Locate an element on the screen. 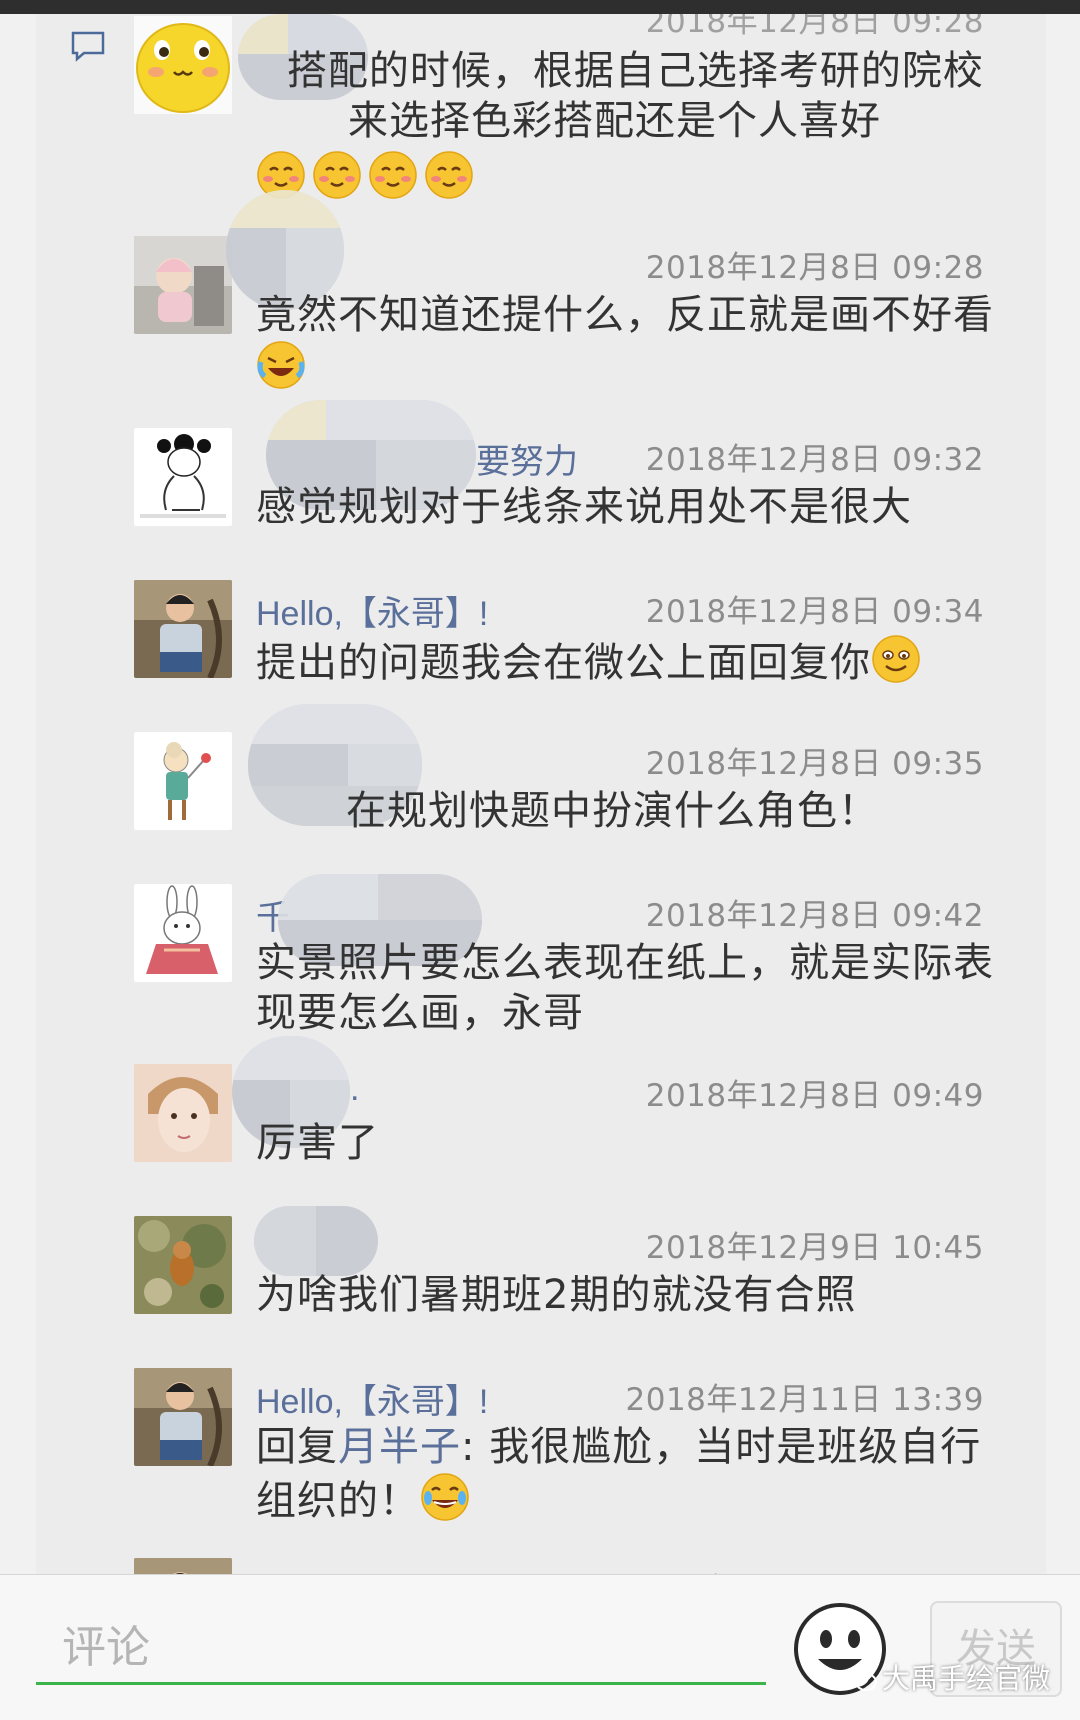 The height and width of the screenshot is (1720, 1080). comment-text: 回复月半子: 我很尴尬，当时是班级自行组织的！ is located at coordinates (619, 1474).